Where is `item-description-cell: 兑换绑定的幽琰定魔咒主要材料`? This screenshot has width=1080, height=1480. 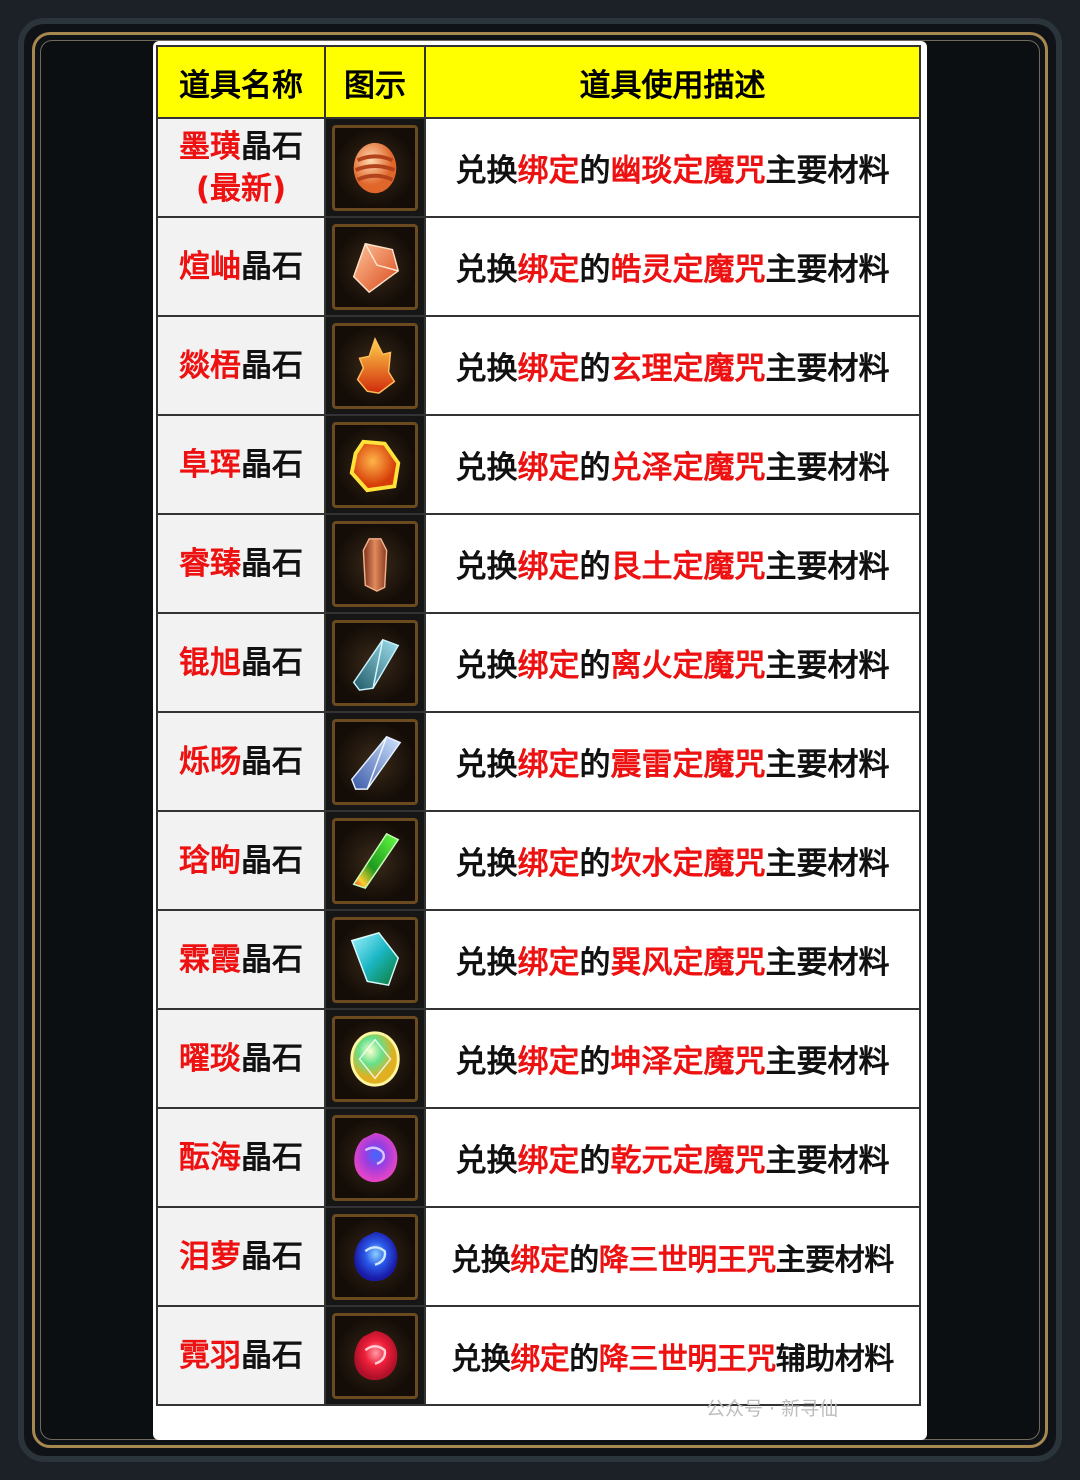
item-description-cell: 兑换绑定的幽琰定魔咒主要材料 is located at coordinates (672, 167).